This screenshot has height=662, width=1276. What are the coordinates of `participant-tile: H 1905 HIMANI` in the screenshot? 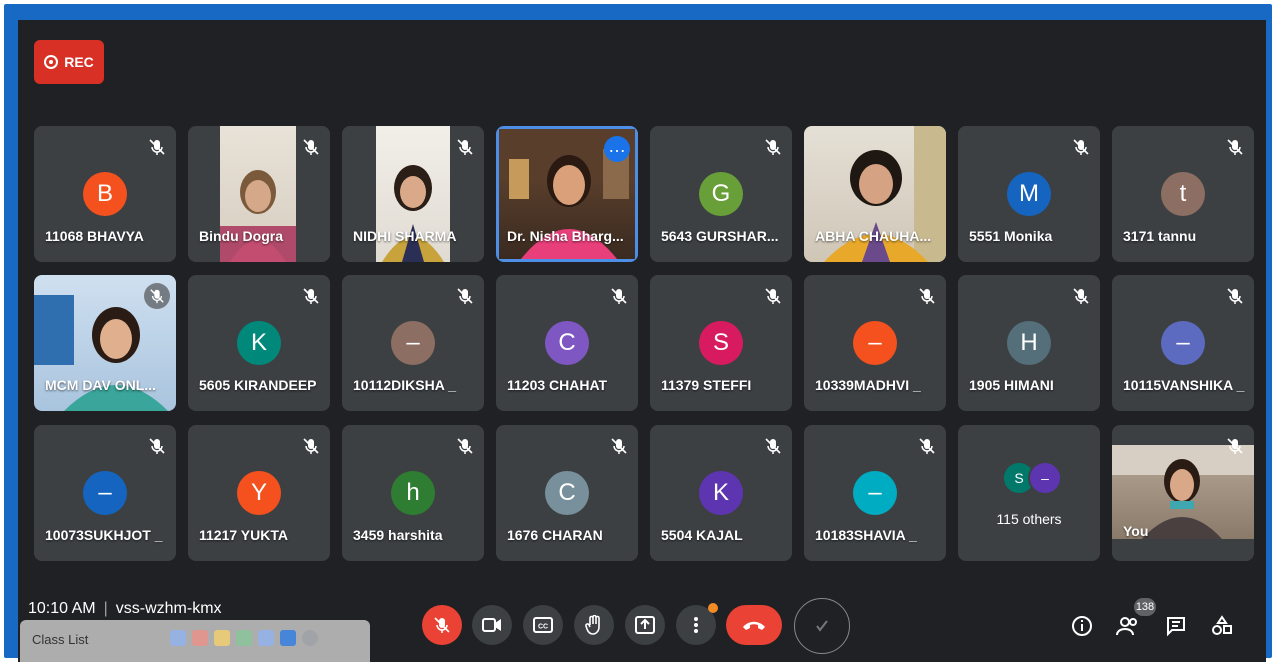 It's located at (1029, 343).